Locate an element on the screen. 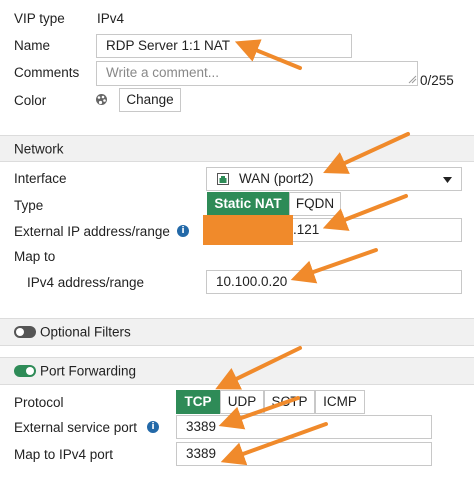  map-to-label: Map to is located at coordinates (35, 256).